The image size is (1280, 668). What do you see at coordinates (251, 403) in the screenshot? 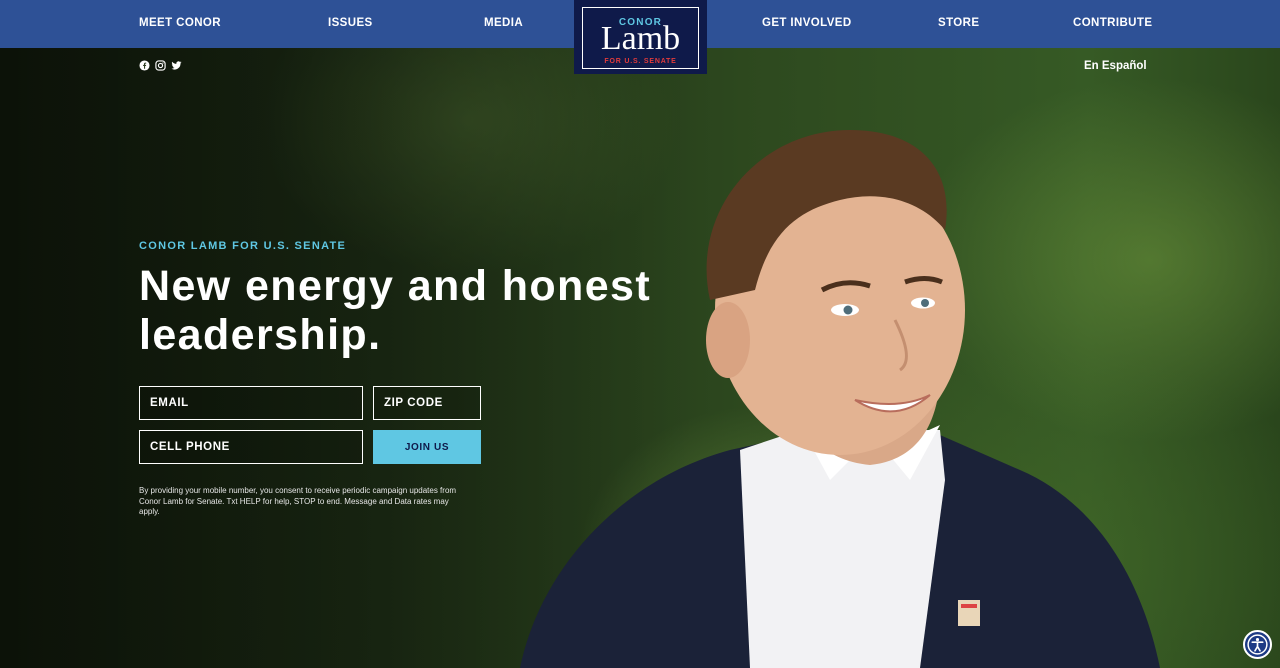
I see `email-field` at bounding box center [251, 403].